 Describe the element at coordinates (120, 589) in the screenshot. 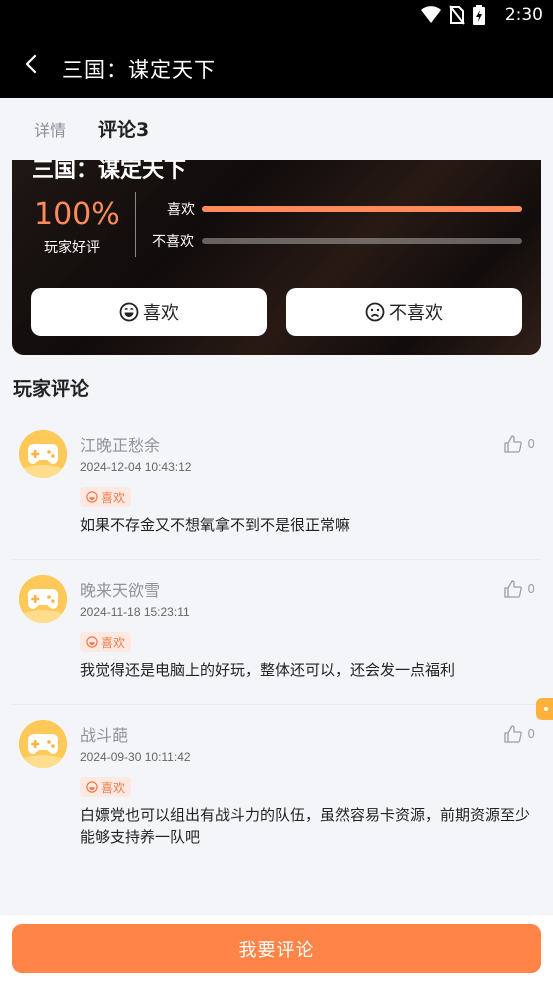

I see `comment-author: 晚来天欲雪` at that location.